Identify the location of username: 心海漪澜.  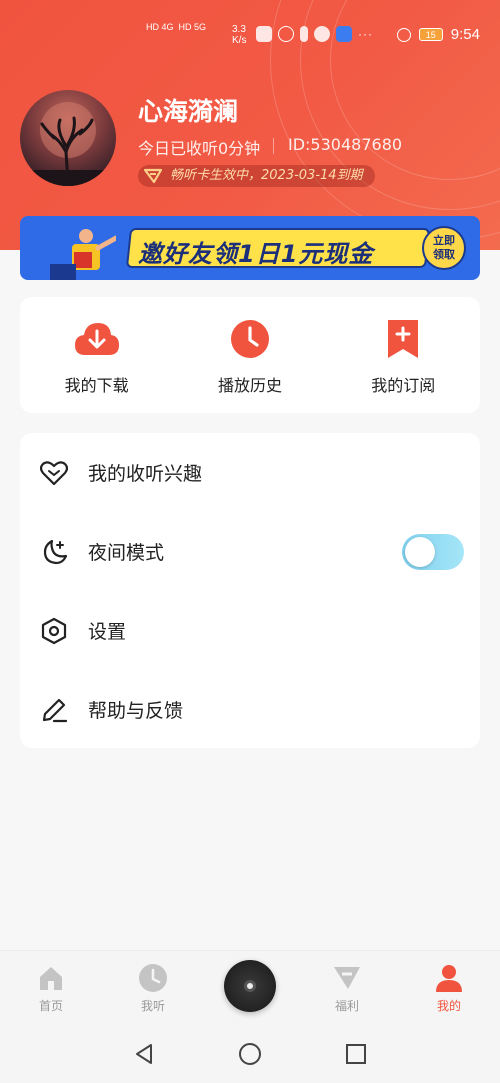
(188, 110).